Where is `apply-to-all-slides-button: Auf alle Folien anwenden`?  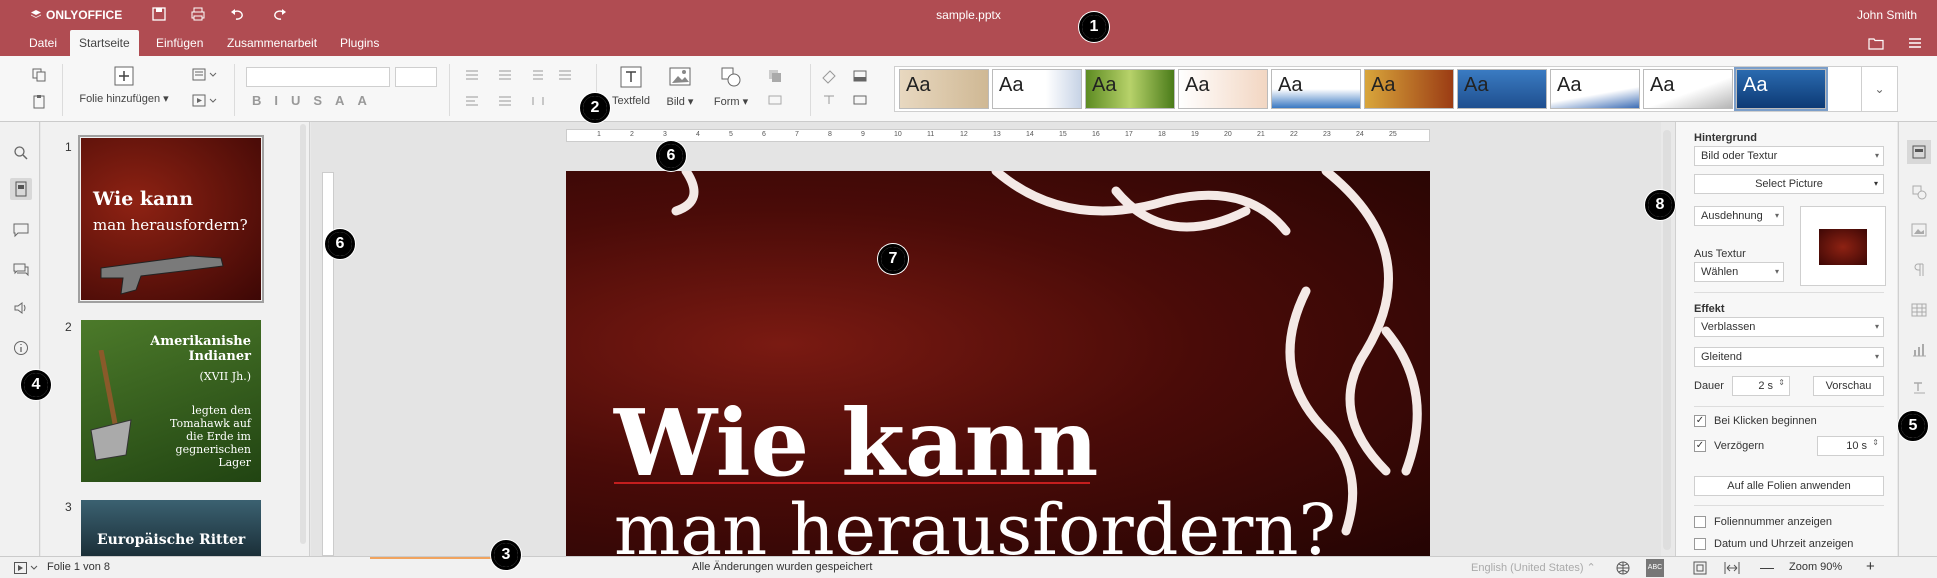
apply-to-all-slides-button: Auf alle Folien anwenden is located at coordinates (1789, 486).